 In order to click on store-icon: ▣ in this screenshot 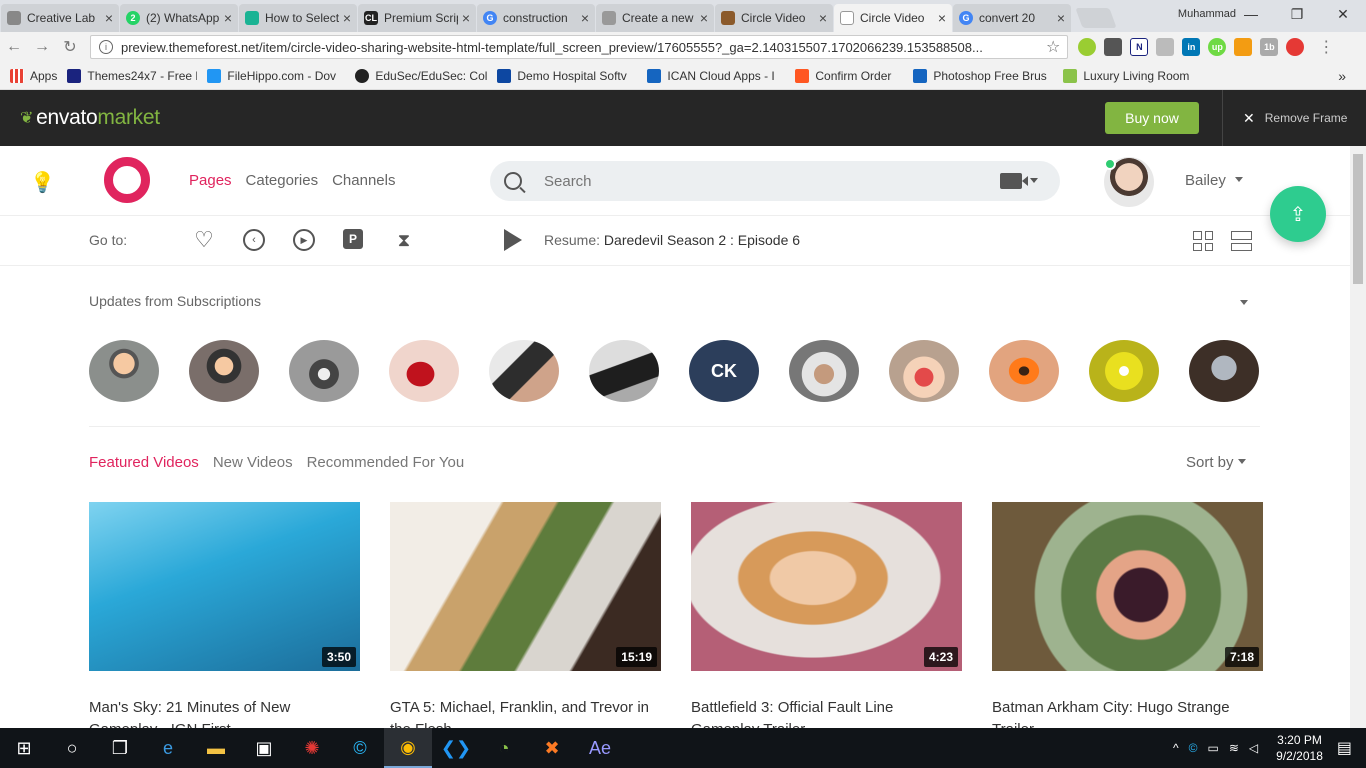, I will do `click(264, 748)`.